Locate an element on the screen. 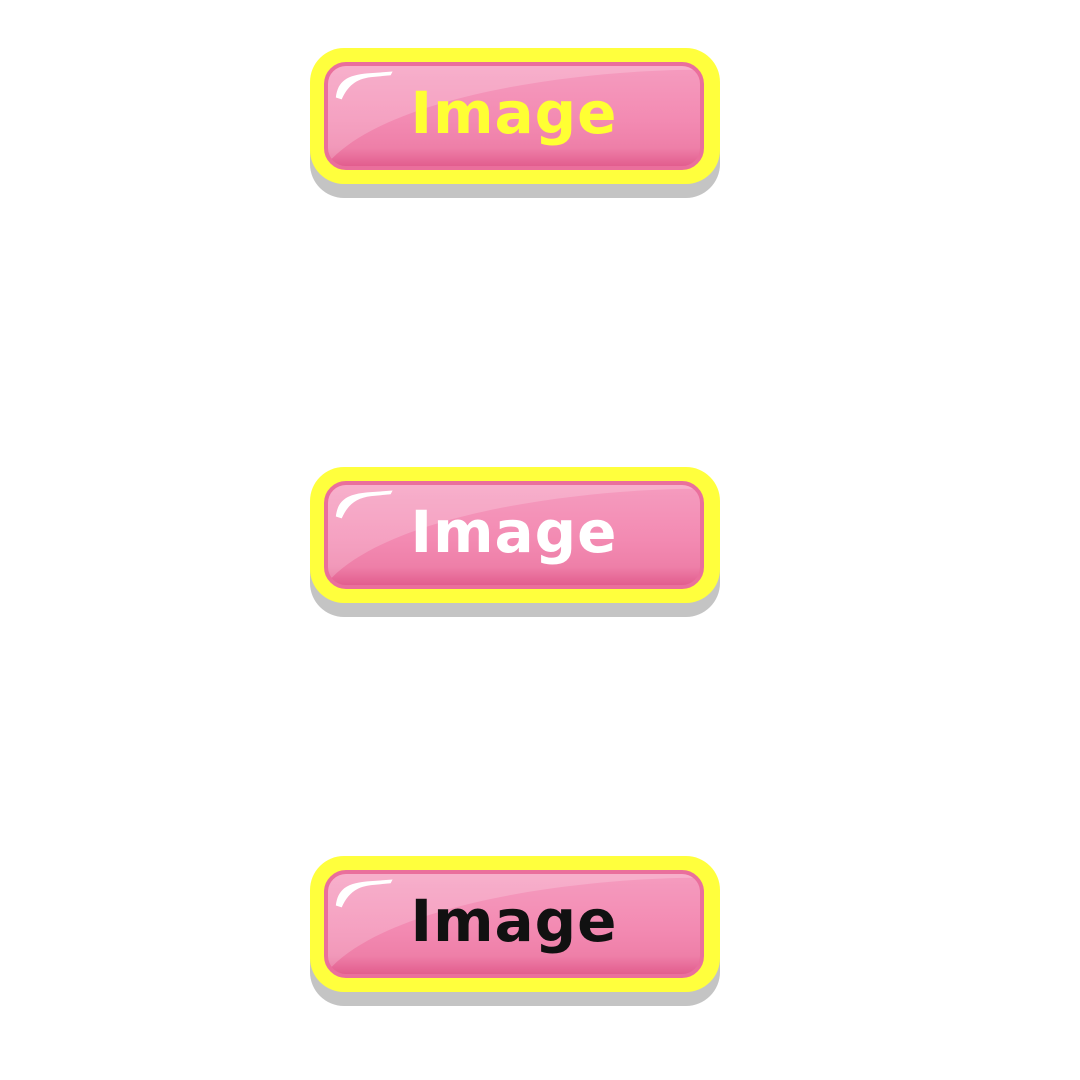  image-button-yellow-text: Image is located at coordinates (515, 123).